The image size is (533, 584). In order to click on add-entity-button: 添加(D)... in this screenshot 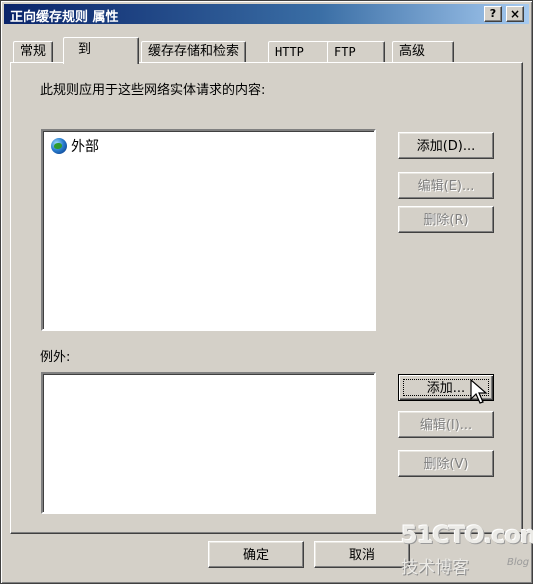, I will do `click(446, 145)`.